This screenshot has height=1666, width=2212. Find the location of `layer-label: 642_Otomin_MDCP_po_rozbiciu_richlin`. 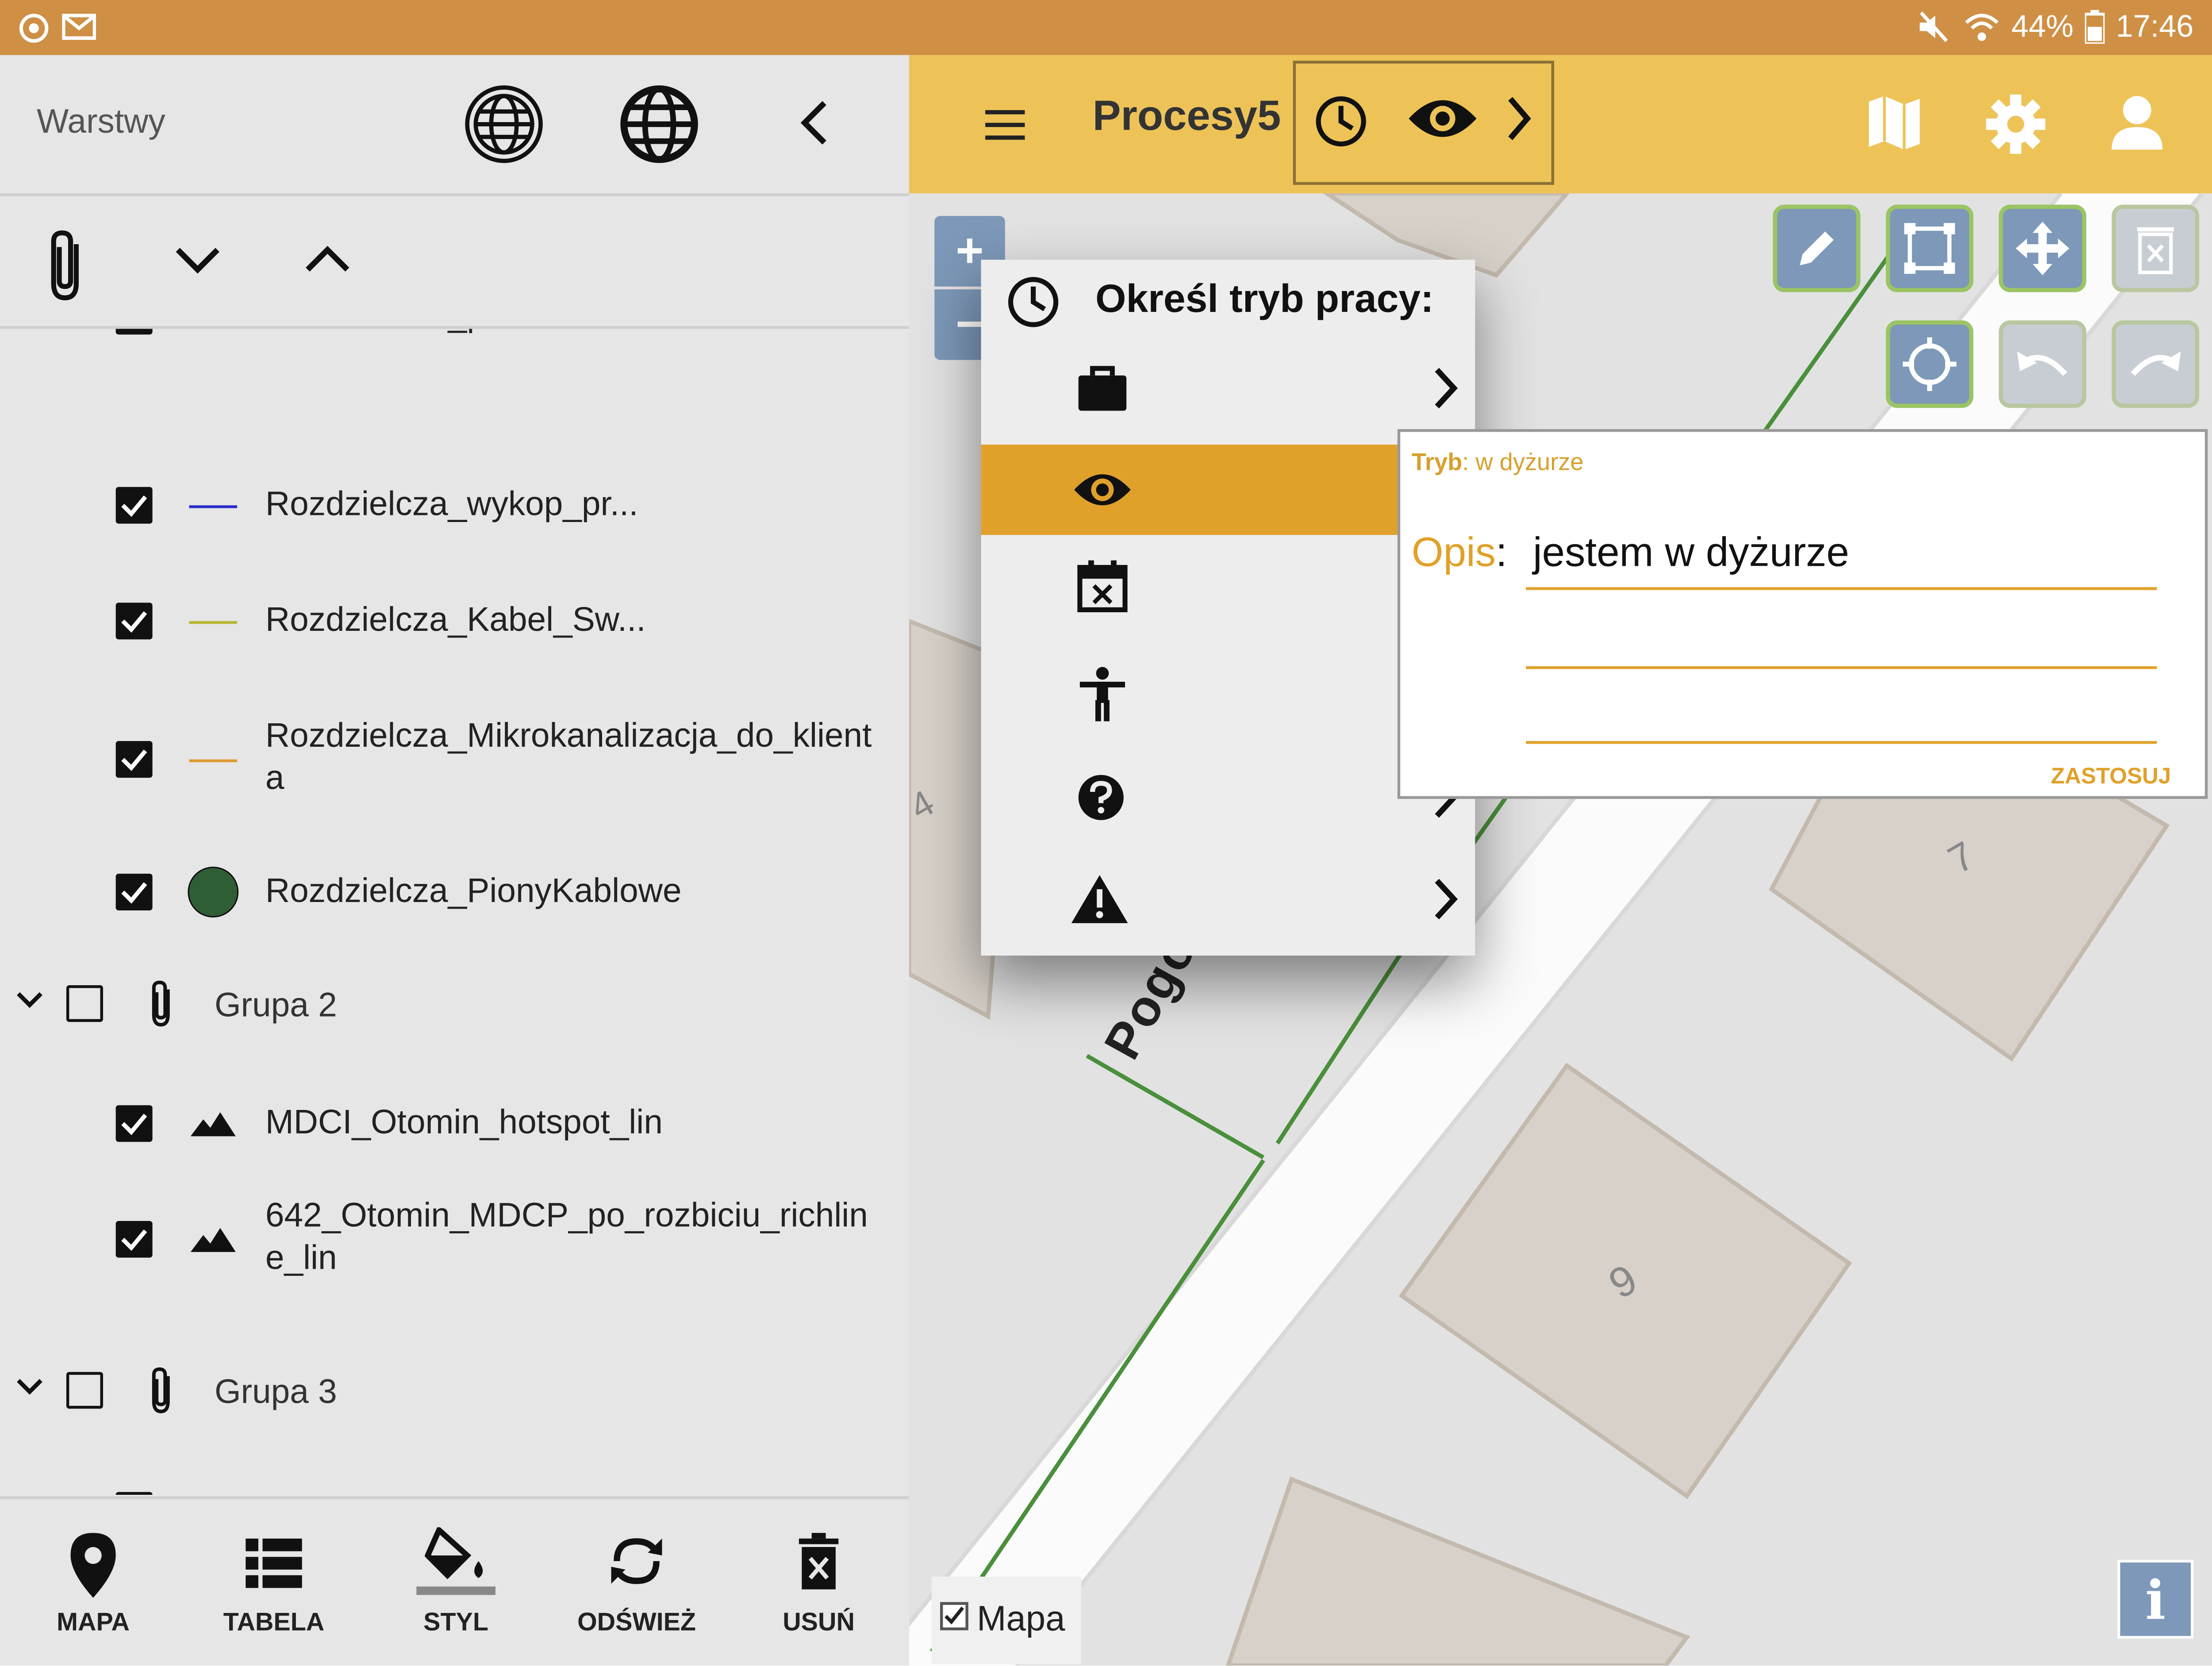

layer-label: 642_Otomin_MDCP_po_rozbiciu_richlin is located at coordinates (567, 1216).